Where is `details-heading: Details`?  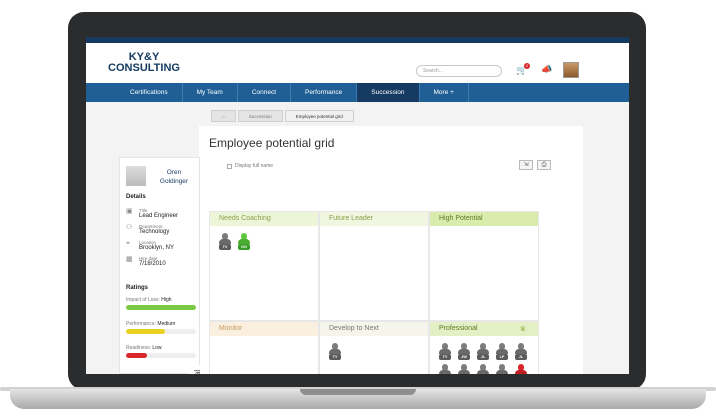 details-heading: Details is located at coordinates (136, 197).